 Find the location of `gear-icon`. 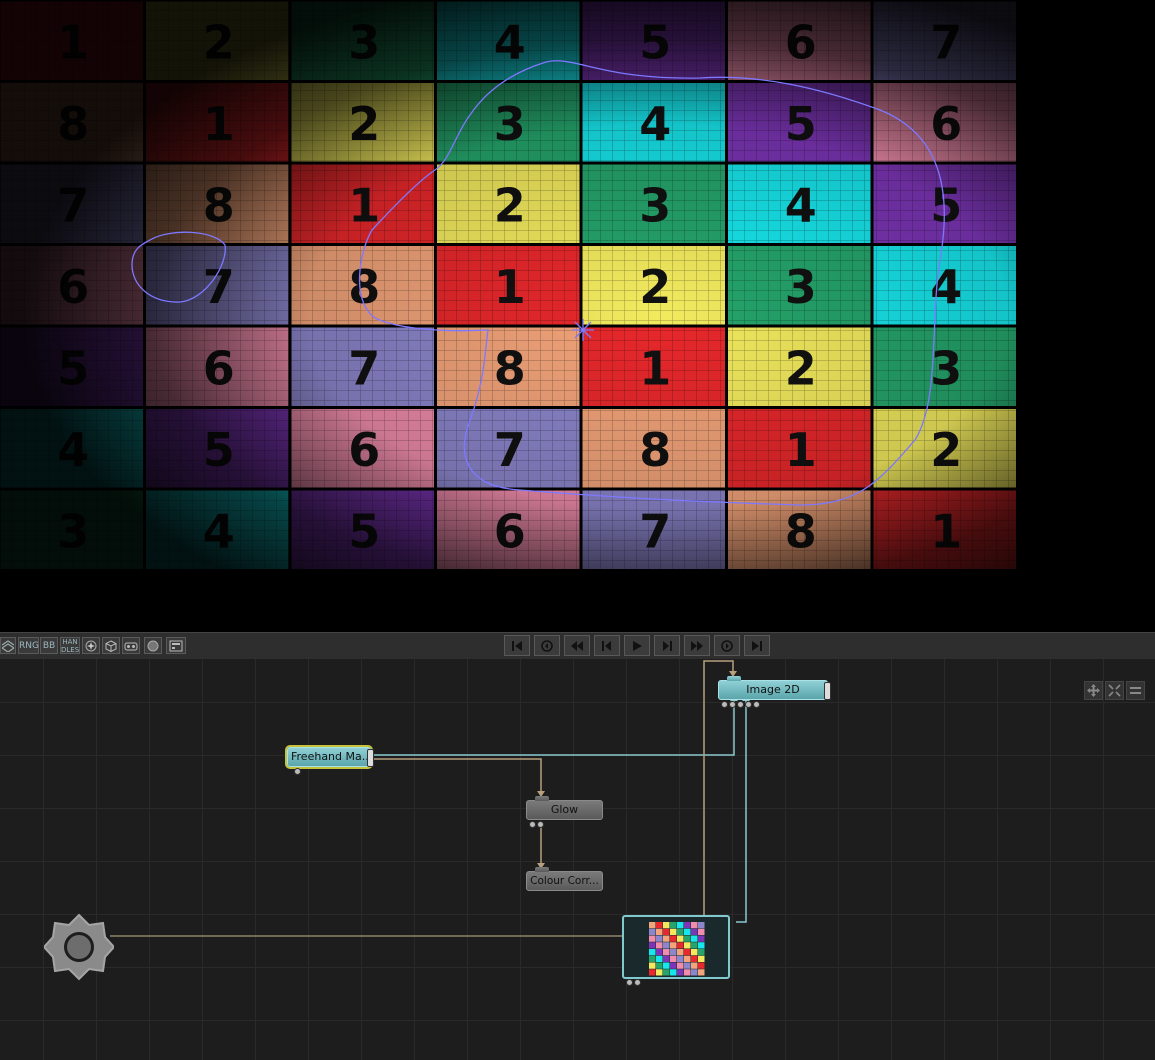

gear-icon is located at coordinates (79, 947).